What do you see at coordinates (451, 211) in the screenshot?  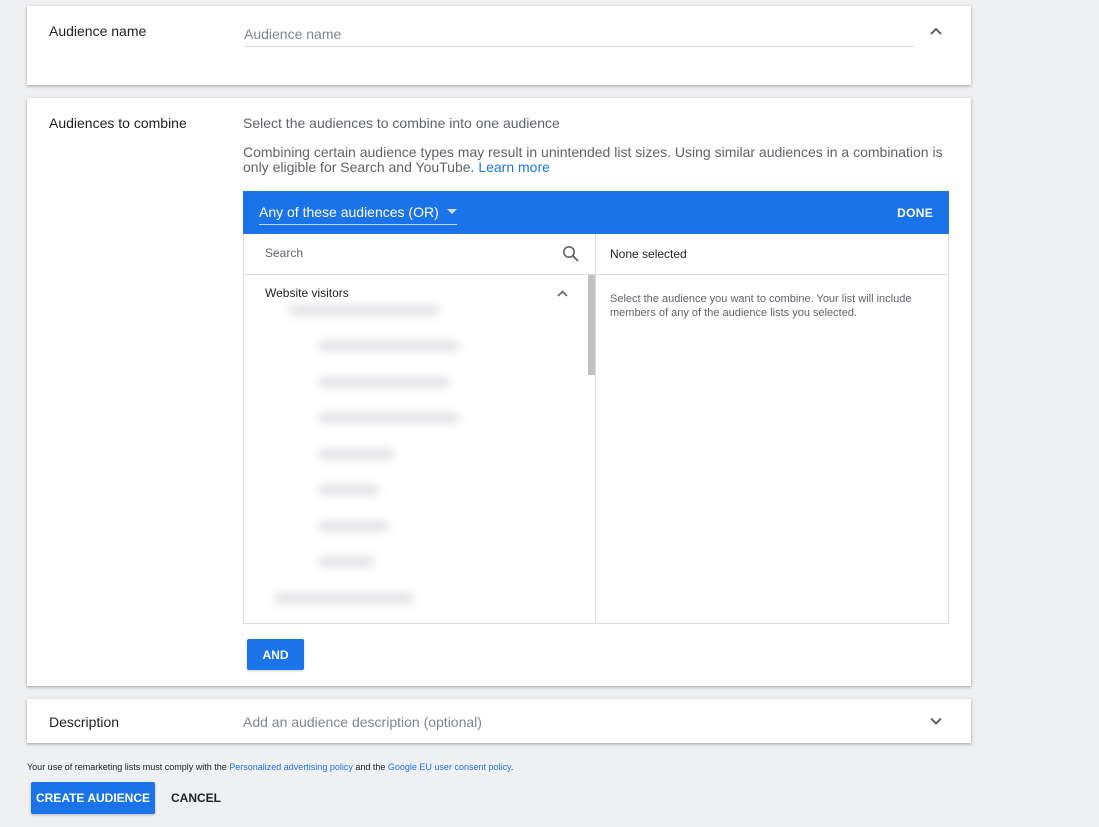 I see `dropdown-arrow-icon` at bounding box center [451, 211].